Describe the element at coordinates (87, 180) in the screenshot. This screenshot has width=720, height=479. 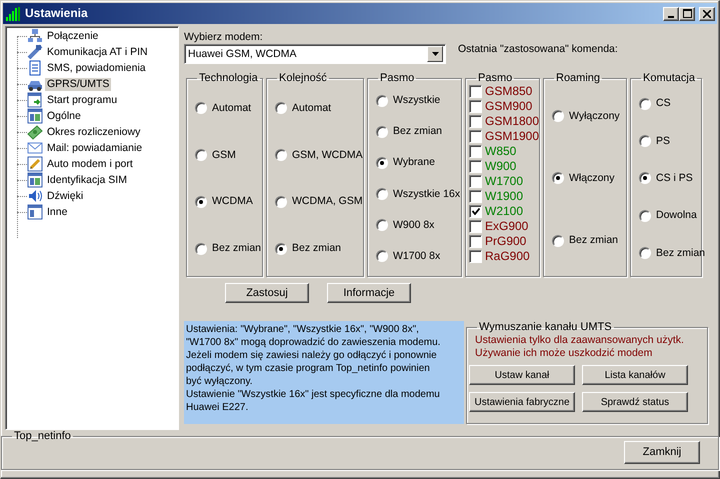
I see `sidebar-item: Identyfikacja SIM` at that location.